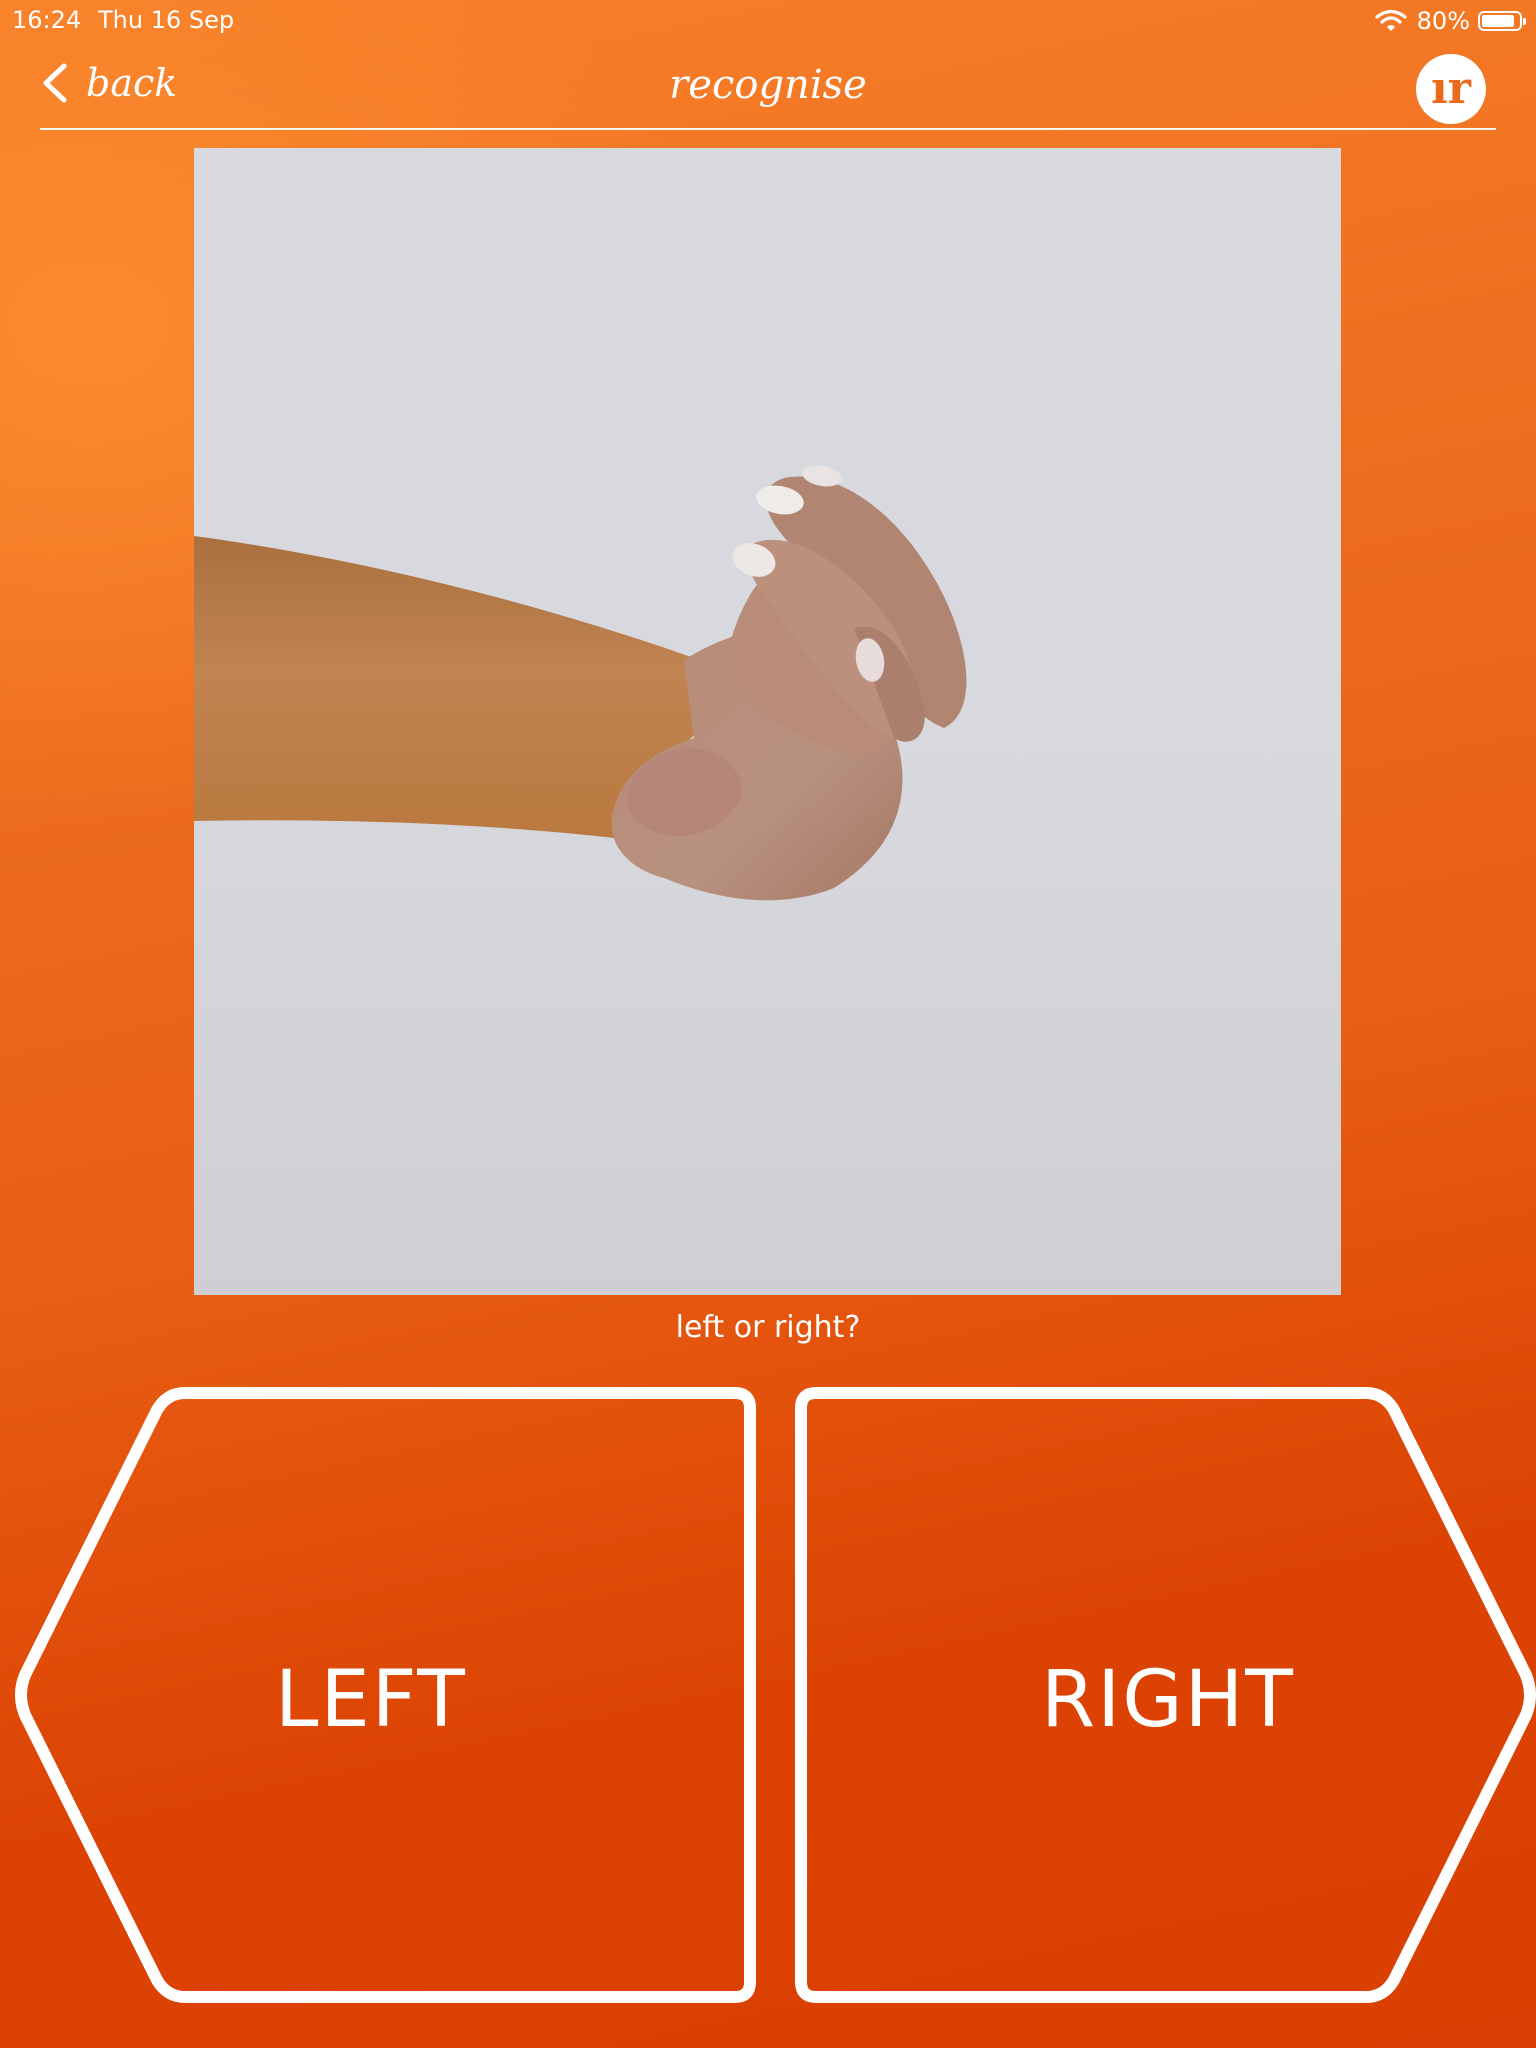  I want to click on status-indicators: 80%, so click(1450, 21).